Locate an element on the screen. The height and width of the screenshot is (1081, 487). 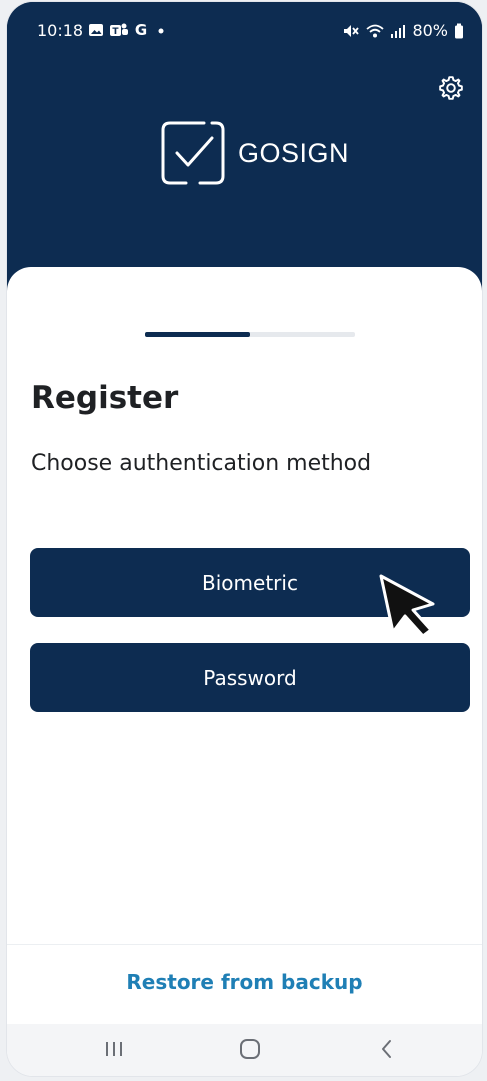
home-icon is located at coordinates (250, 1049).